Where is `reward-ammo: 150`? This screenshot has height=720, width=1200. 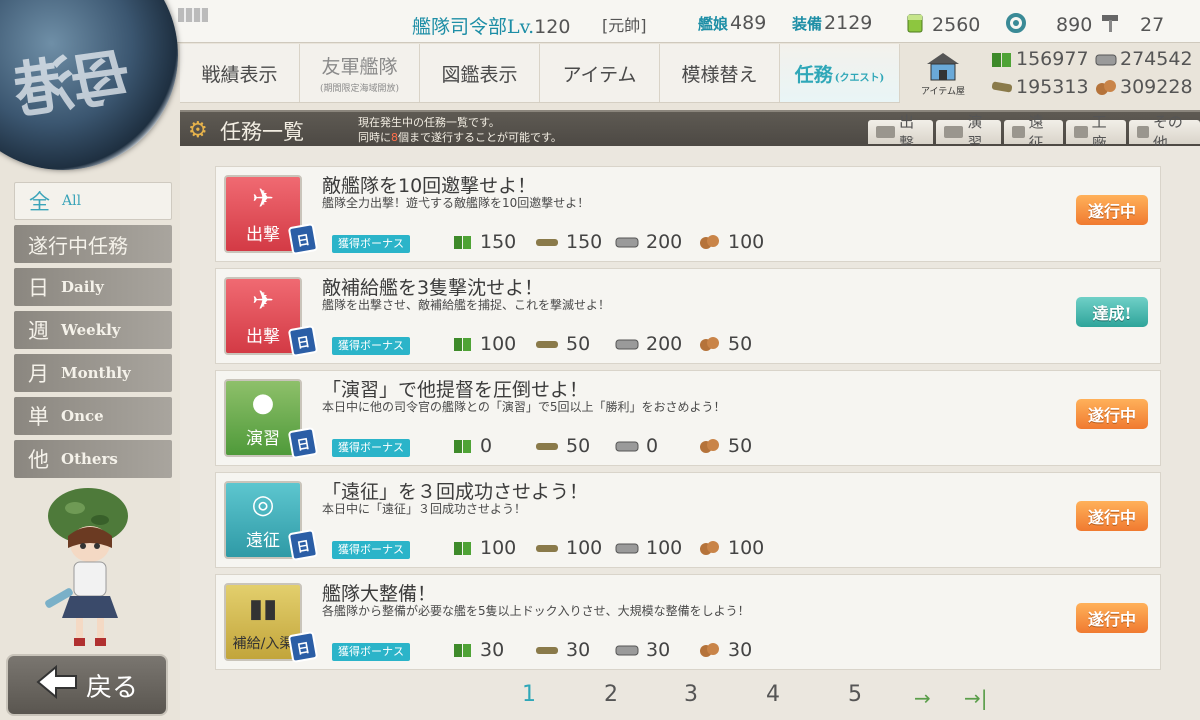
reward-ammo: 150 is located at coordinates (568, 242).